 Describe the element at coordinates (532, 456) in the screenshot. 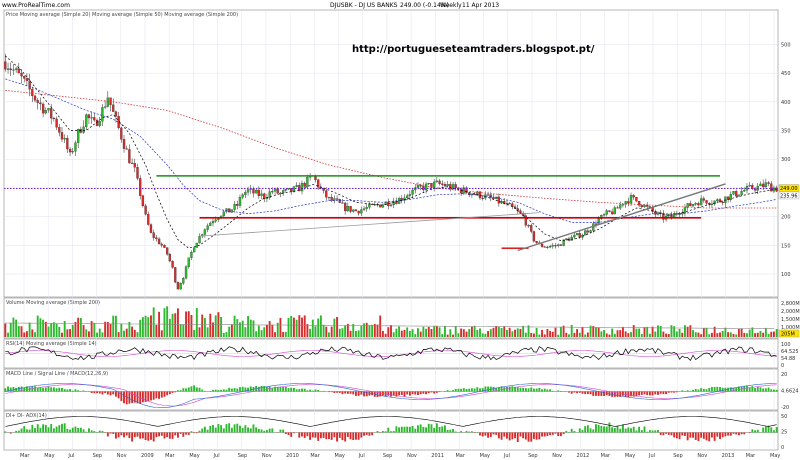

I see `x-tick-label: Sep` at that location.